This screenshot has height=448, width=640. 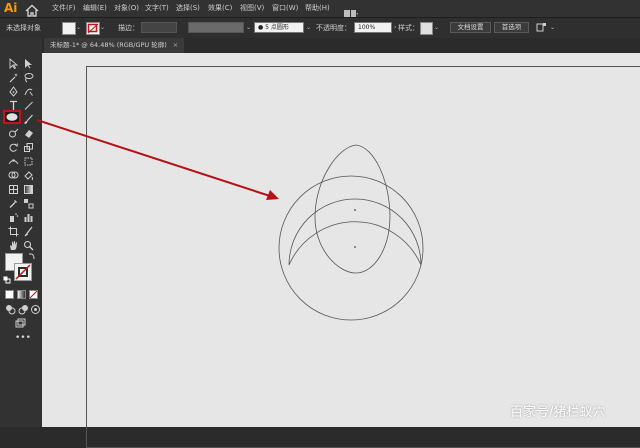 What do you see at coordinates (28, 77) in the screenshot?
I see `lasso-tool-icon` at bounding box center [28, 77].